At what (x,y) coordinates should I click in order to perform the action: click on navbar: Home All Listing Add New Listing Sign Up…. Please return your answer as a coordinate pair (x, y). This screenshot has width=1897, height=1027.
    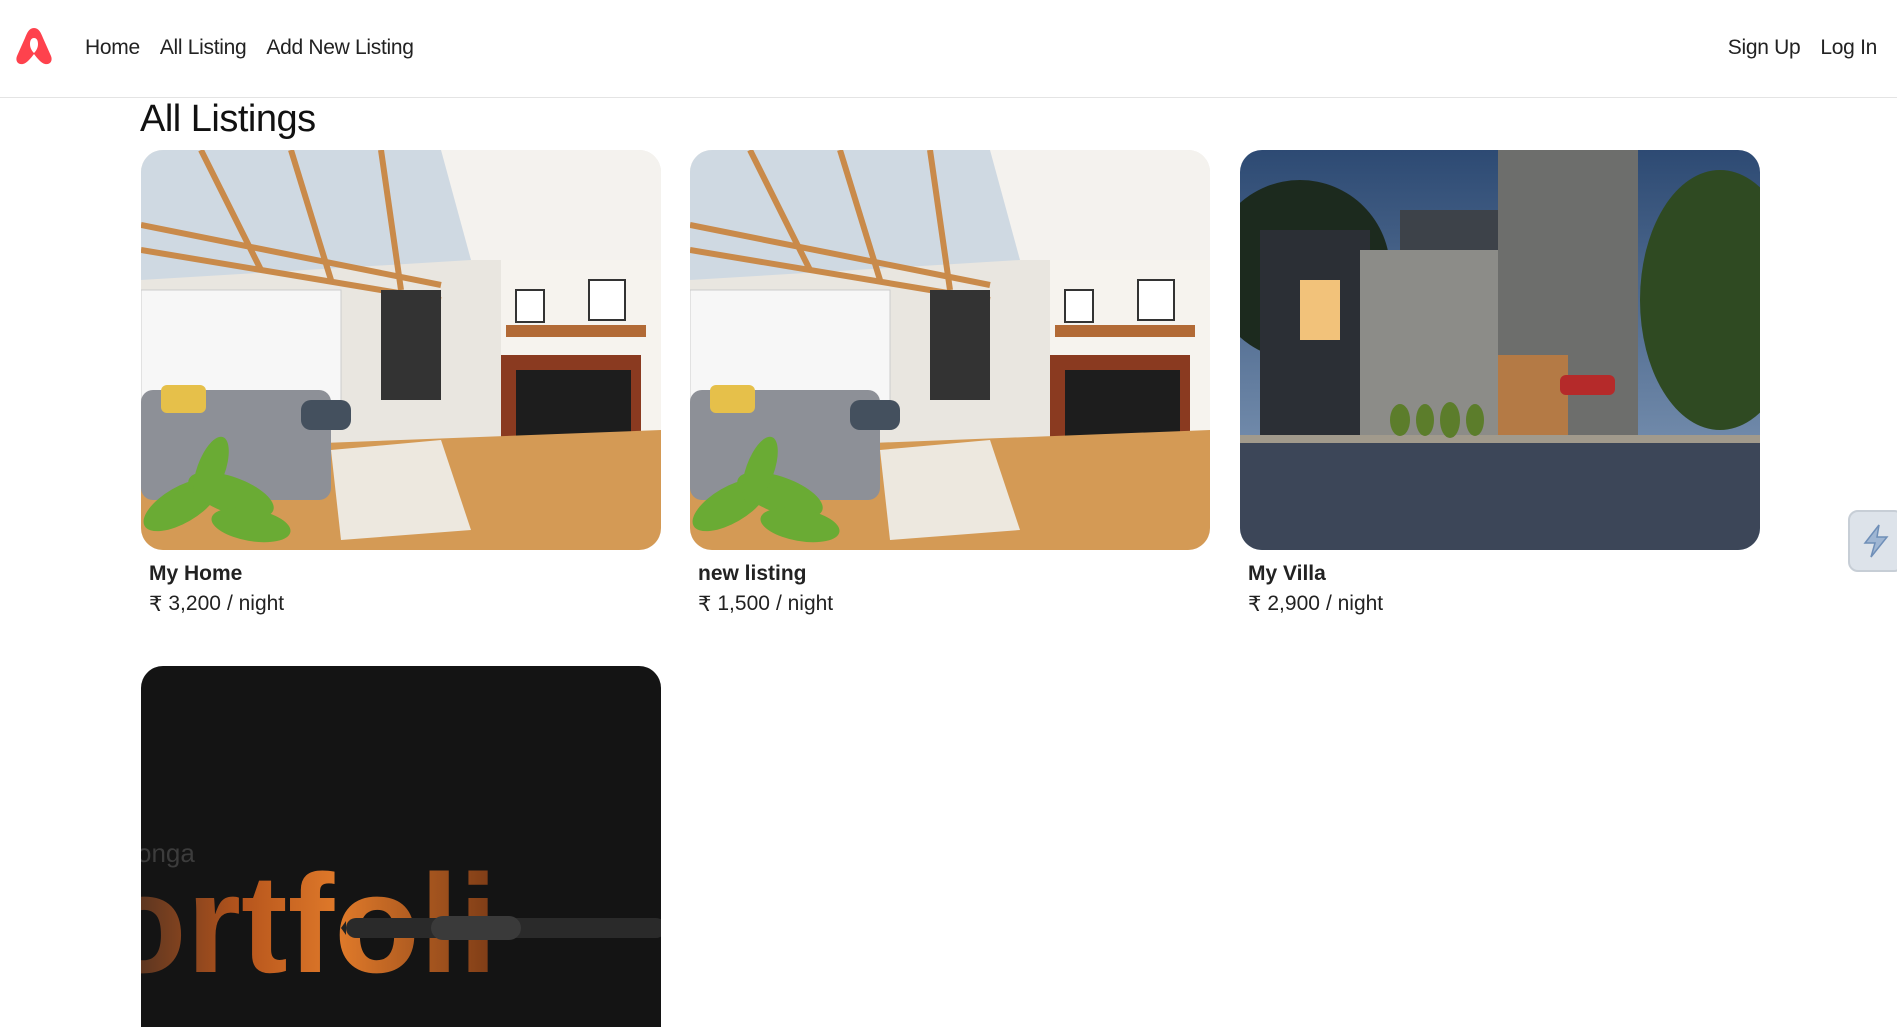
    Looking at the image, I should click on (948, 49).